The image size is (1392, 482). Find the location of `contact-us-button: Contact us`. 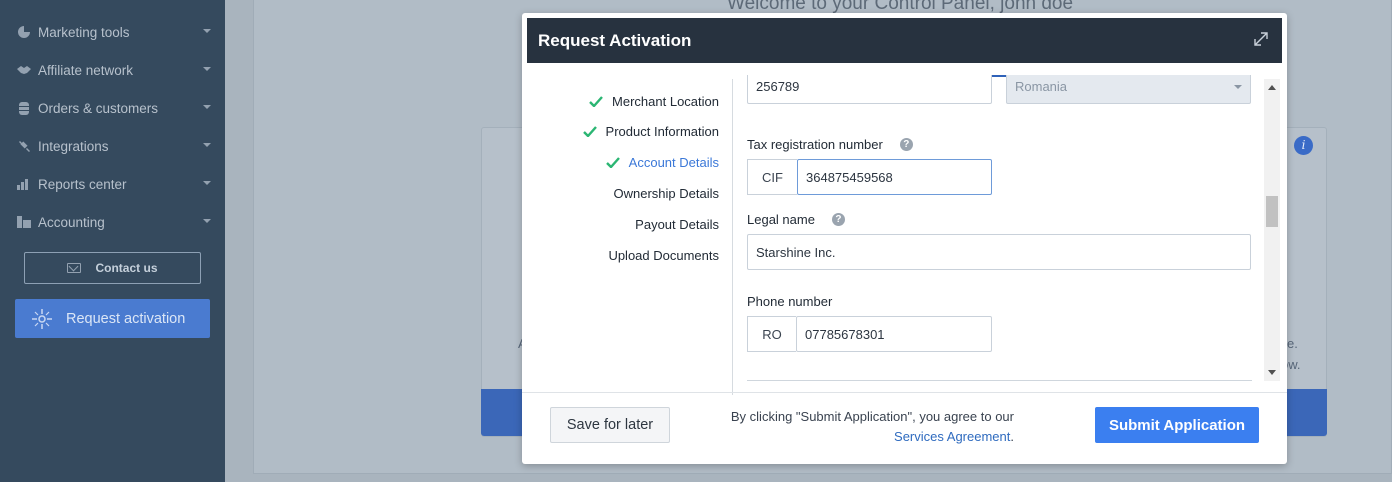

contact-us-button: Contact us is located at coordinates (112, 268).